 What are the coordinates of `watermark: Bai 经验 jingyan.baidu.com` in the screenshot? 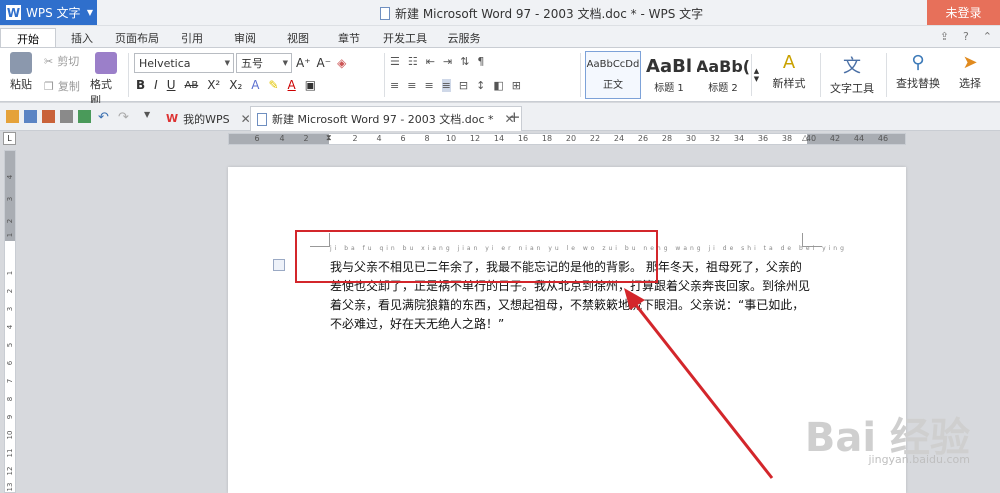 It's located at (887, 440).